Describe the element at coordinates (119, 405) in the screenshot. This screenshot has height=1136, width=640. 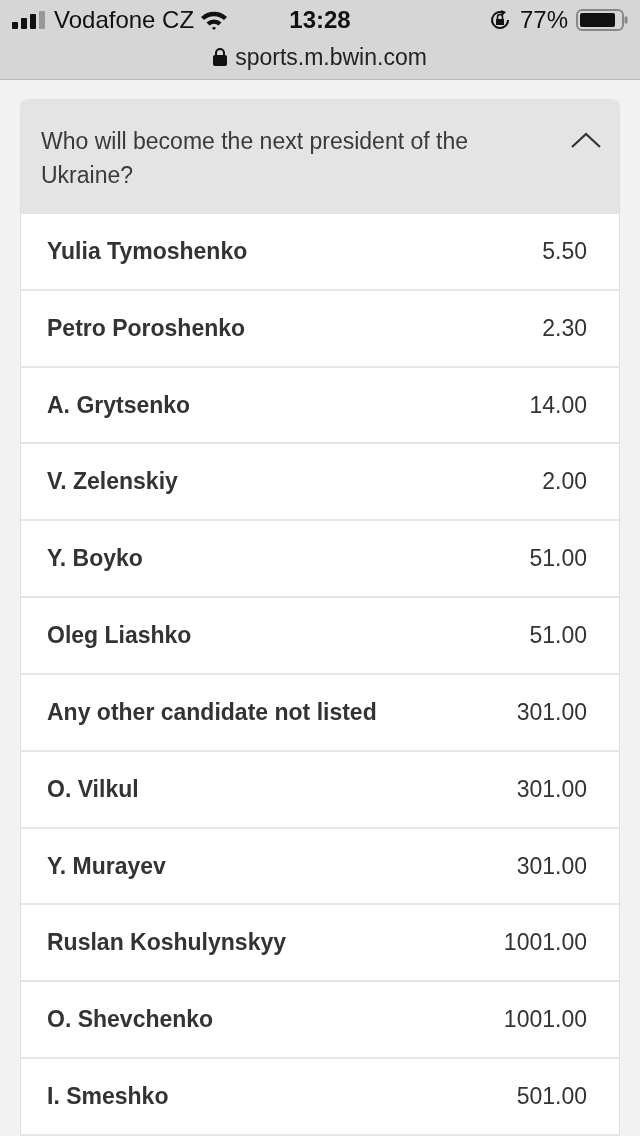
I see `candidate-name: A. Grytsenko` at that location.